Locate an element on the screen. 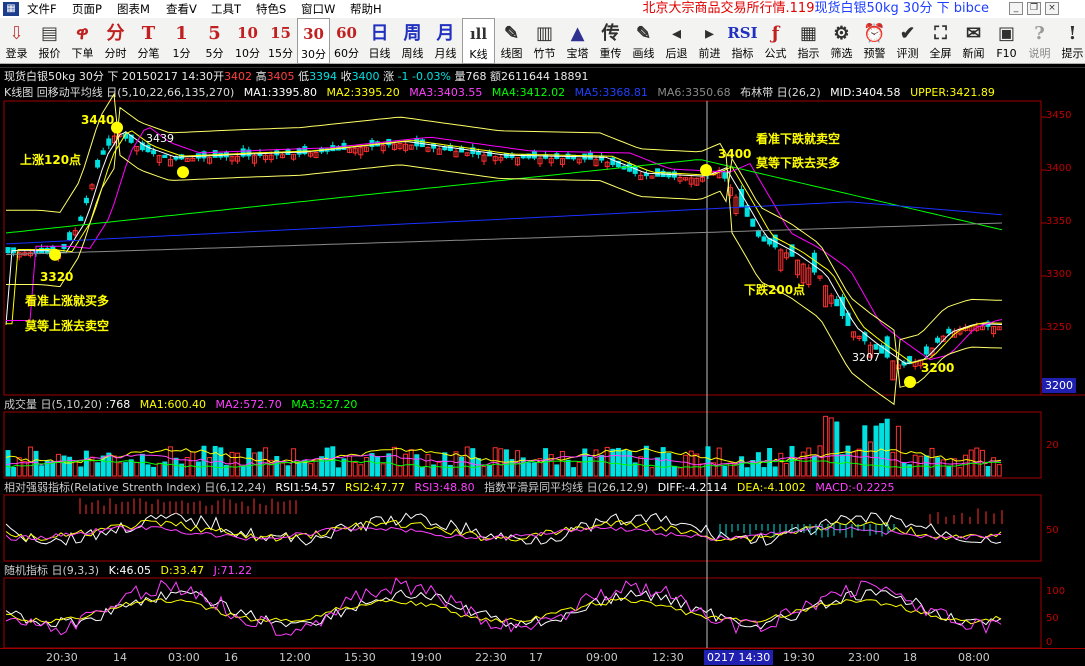 The width and height of the screenshot is (1085, 666). close-icon: × is located at coordinates (1052, 8).